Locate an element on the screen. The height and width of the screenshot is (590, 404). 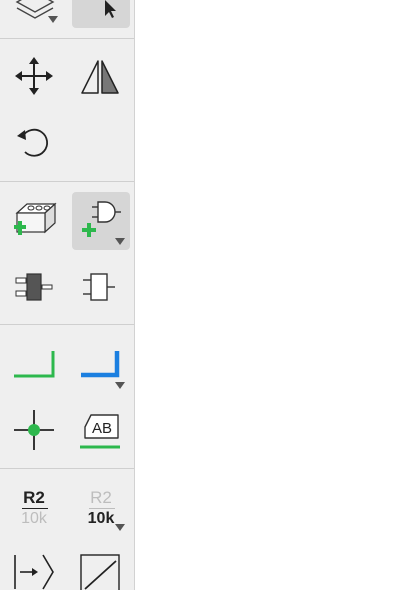
move-icon is located at coordinates (34, 76).